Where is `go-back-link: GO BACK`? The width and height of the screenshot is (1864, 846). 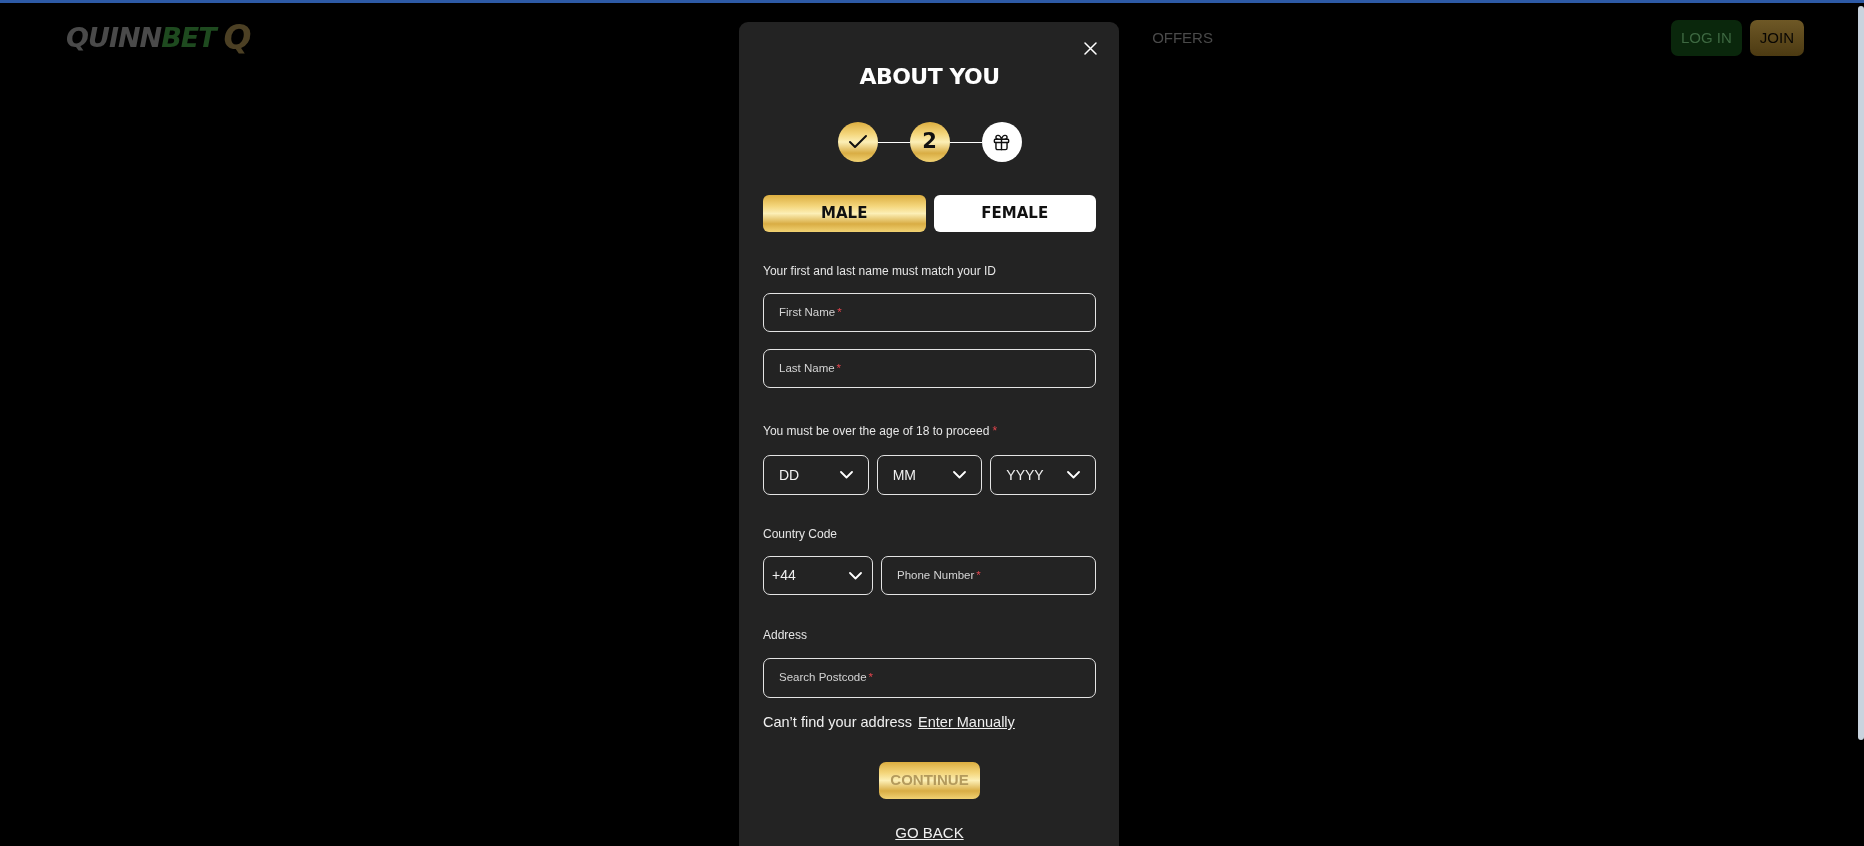 go-back-link: GO BACK is located at coordinates (929, 833).